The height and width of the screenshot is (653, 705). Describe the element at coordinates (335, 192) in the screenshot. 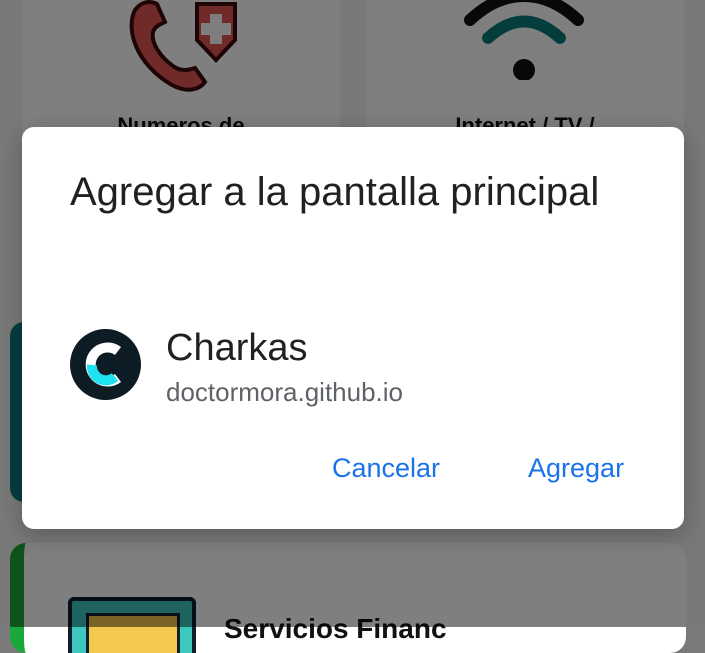

I see `dialog-title: Agregar a la pantalla principal` at that location.